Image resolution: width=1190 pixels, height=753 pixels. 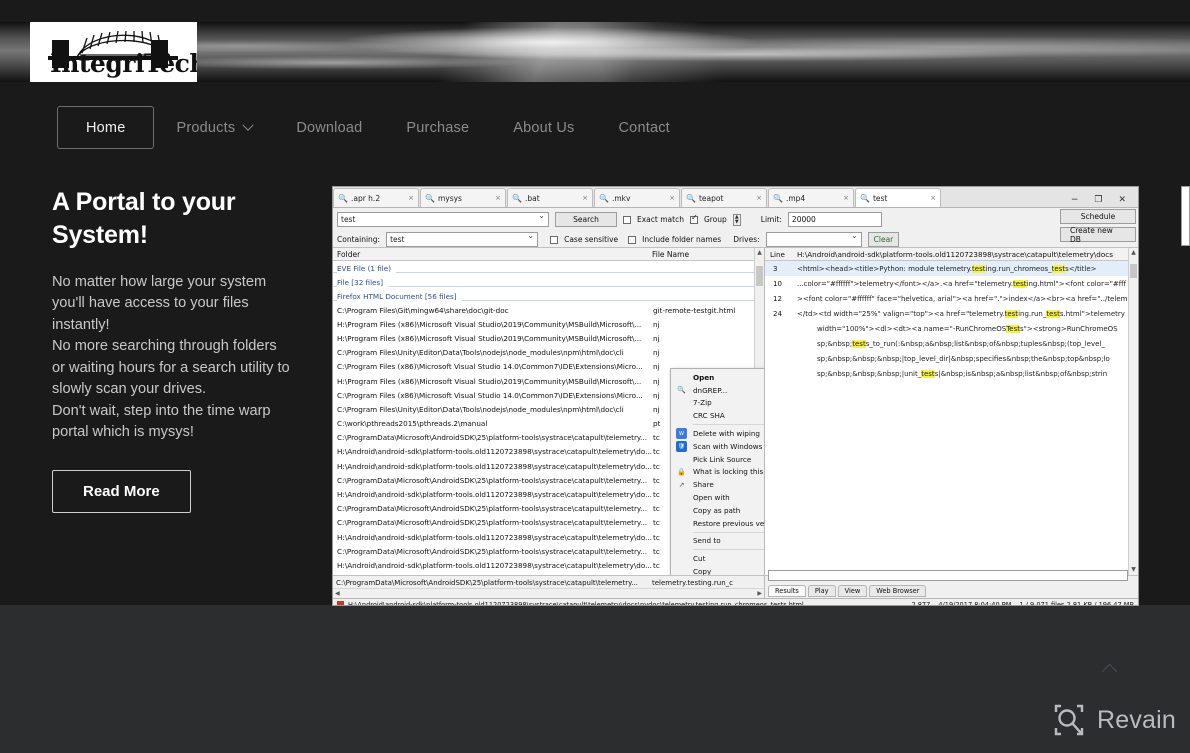 What do you see at coordinates (121, 491) in the screenshot?
I see `read-more-button: Read More` at bounding box center [121, 491].